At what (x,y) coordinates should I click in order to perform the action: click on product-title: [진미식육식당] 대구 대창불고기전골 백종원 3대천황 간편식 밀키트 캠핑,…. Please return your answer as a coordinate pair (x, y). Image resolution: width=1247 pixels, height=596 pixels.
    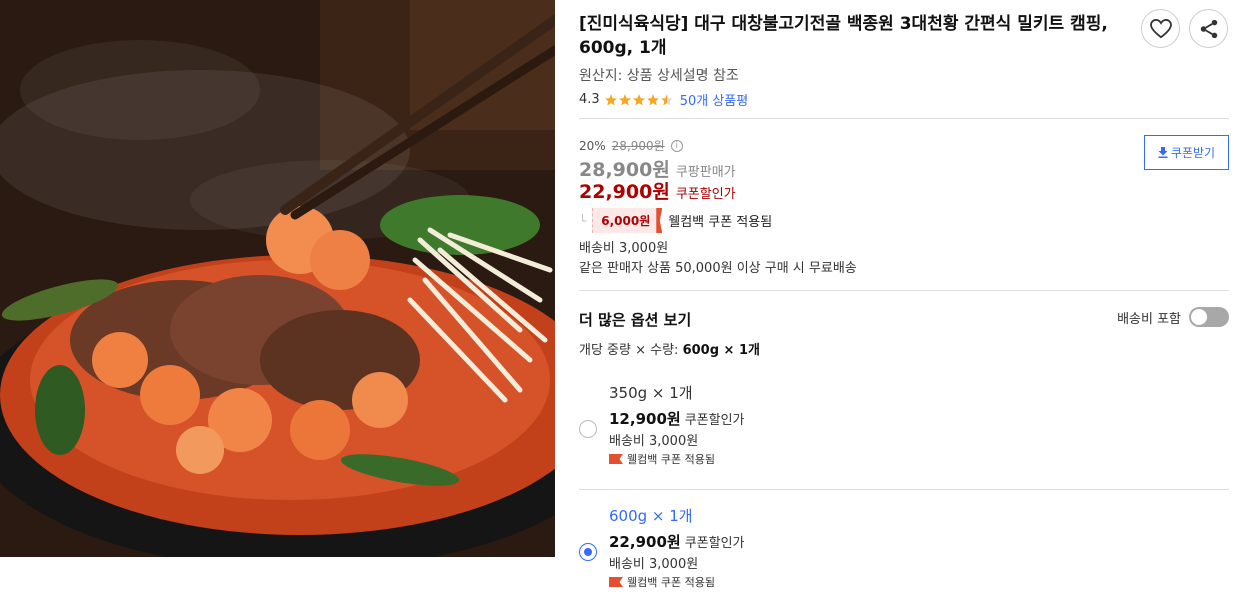
    Looking at the image, I should click on (843, 36).